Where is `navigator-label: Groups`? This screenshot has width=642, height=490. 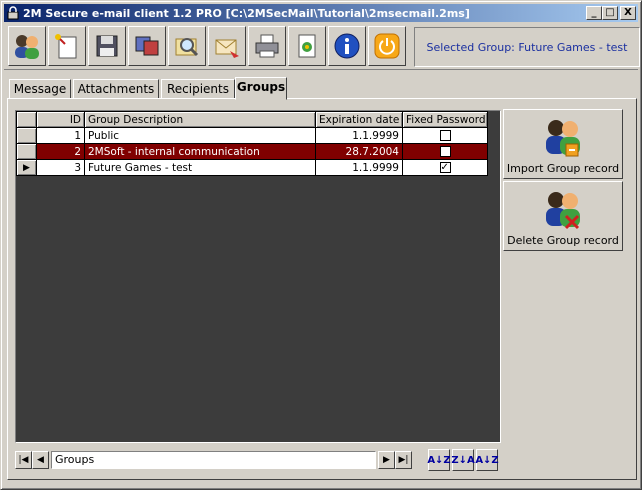
navigator-label: Groups is located at coordinates (213, 460).